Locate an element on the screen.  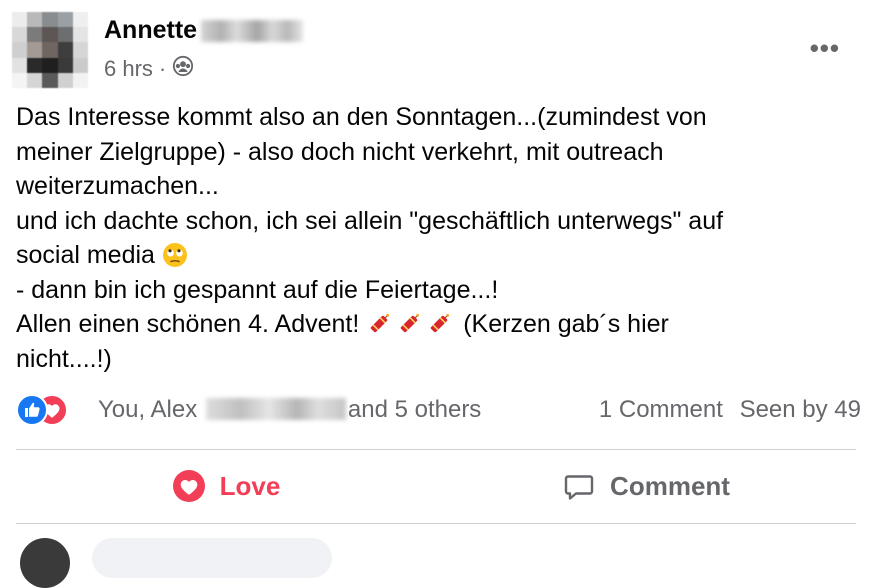
reactors-suffix: and 5 others is located at coordinates (414, 409).